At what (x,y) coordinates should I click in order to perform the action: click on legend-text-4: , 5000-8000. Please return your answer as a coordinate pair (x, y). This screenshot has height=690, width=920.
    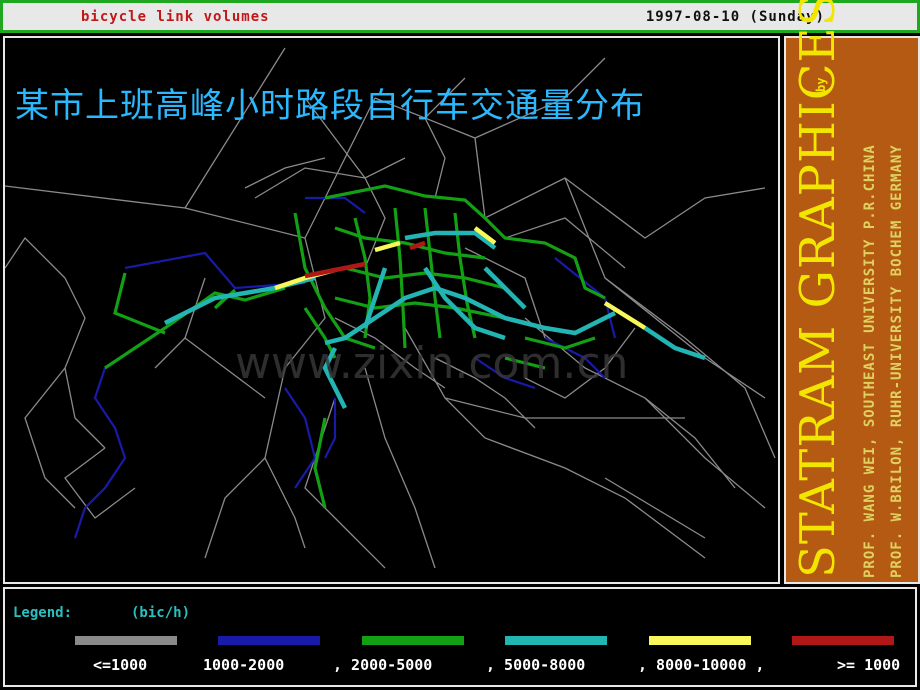
    Looking at the image, I should click on (536, 665).